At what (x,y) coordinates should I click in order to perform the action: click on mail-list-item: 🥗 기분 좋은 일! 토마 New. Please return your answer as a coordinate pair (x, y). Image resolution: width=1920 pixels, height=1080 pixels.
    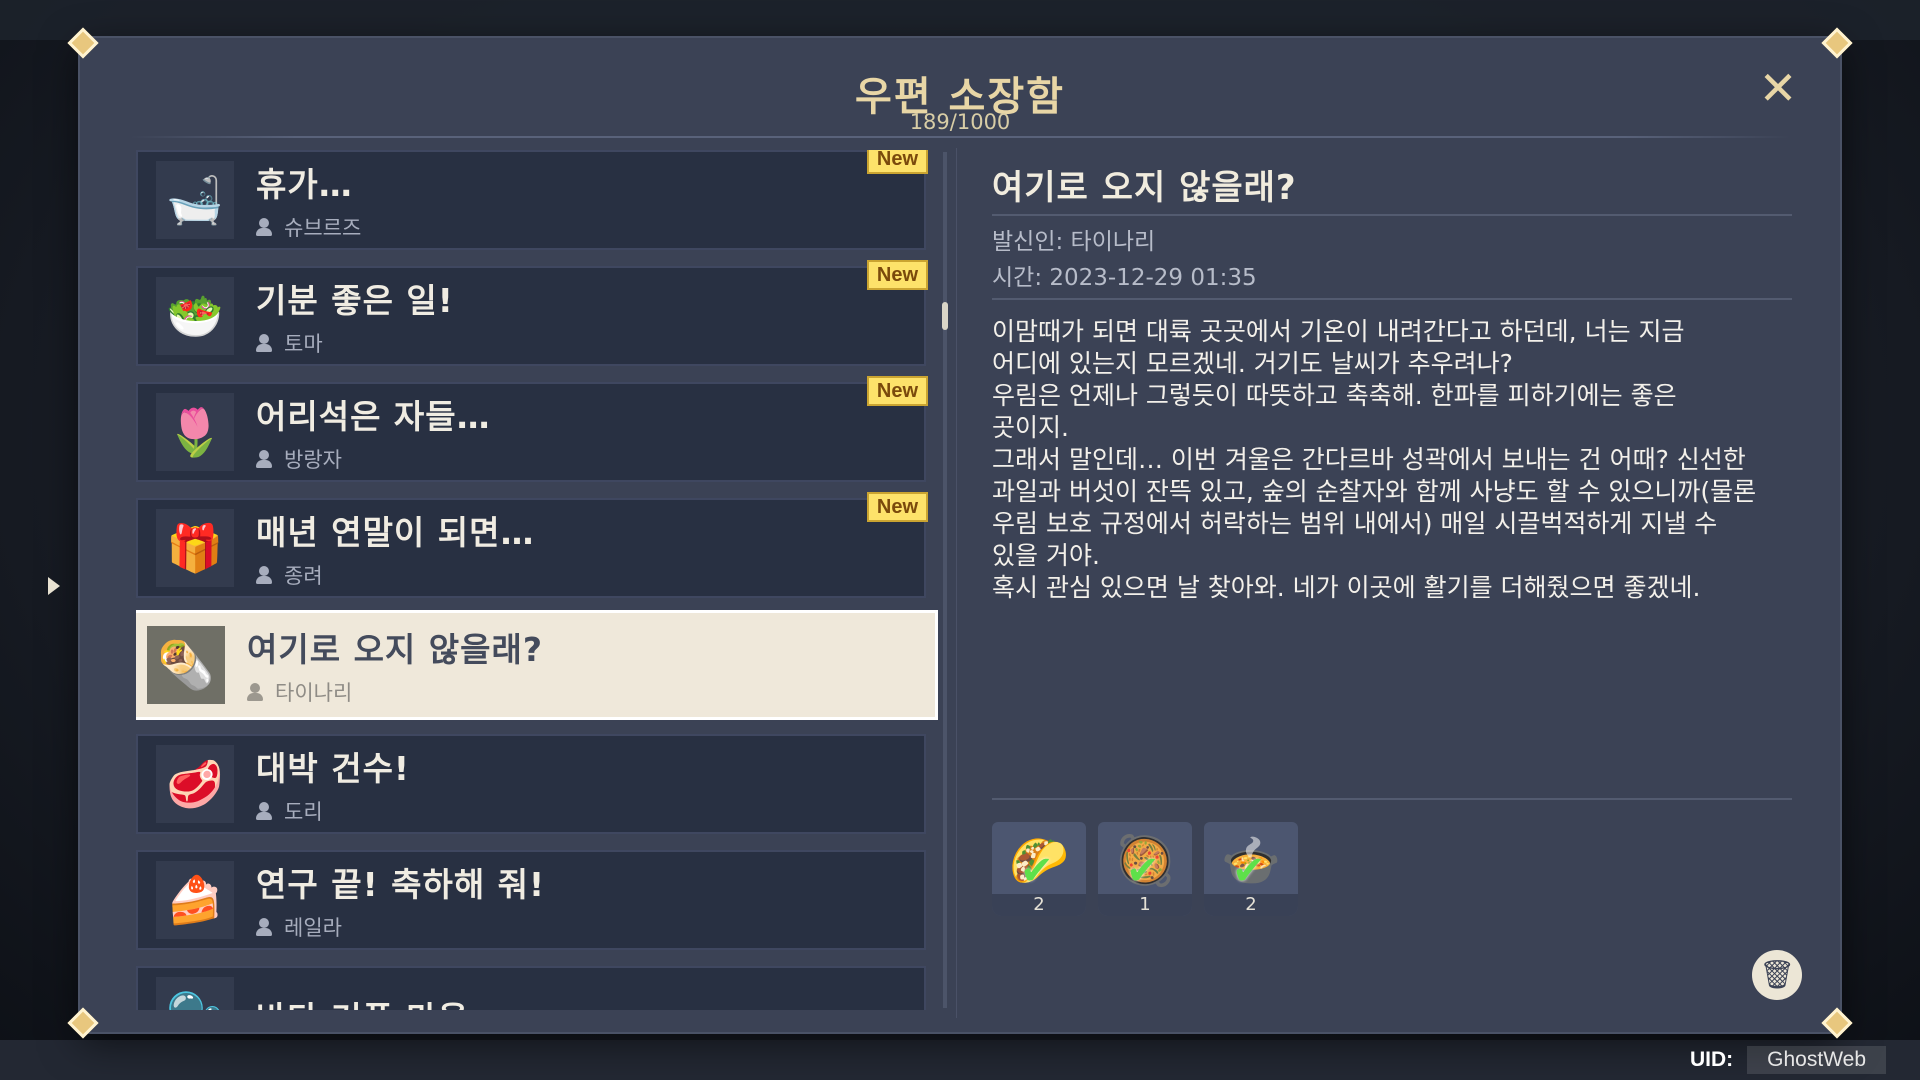
    Looking at the image, I should click on (532, 313).